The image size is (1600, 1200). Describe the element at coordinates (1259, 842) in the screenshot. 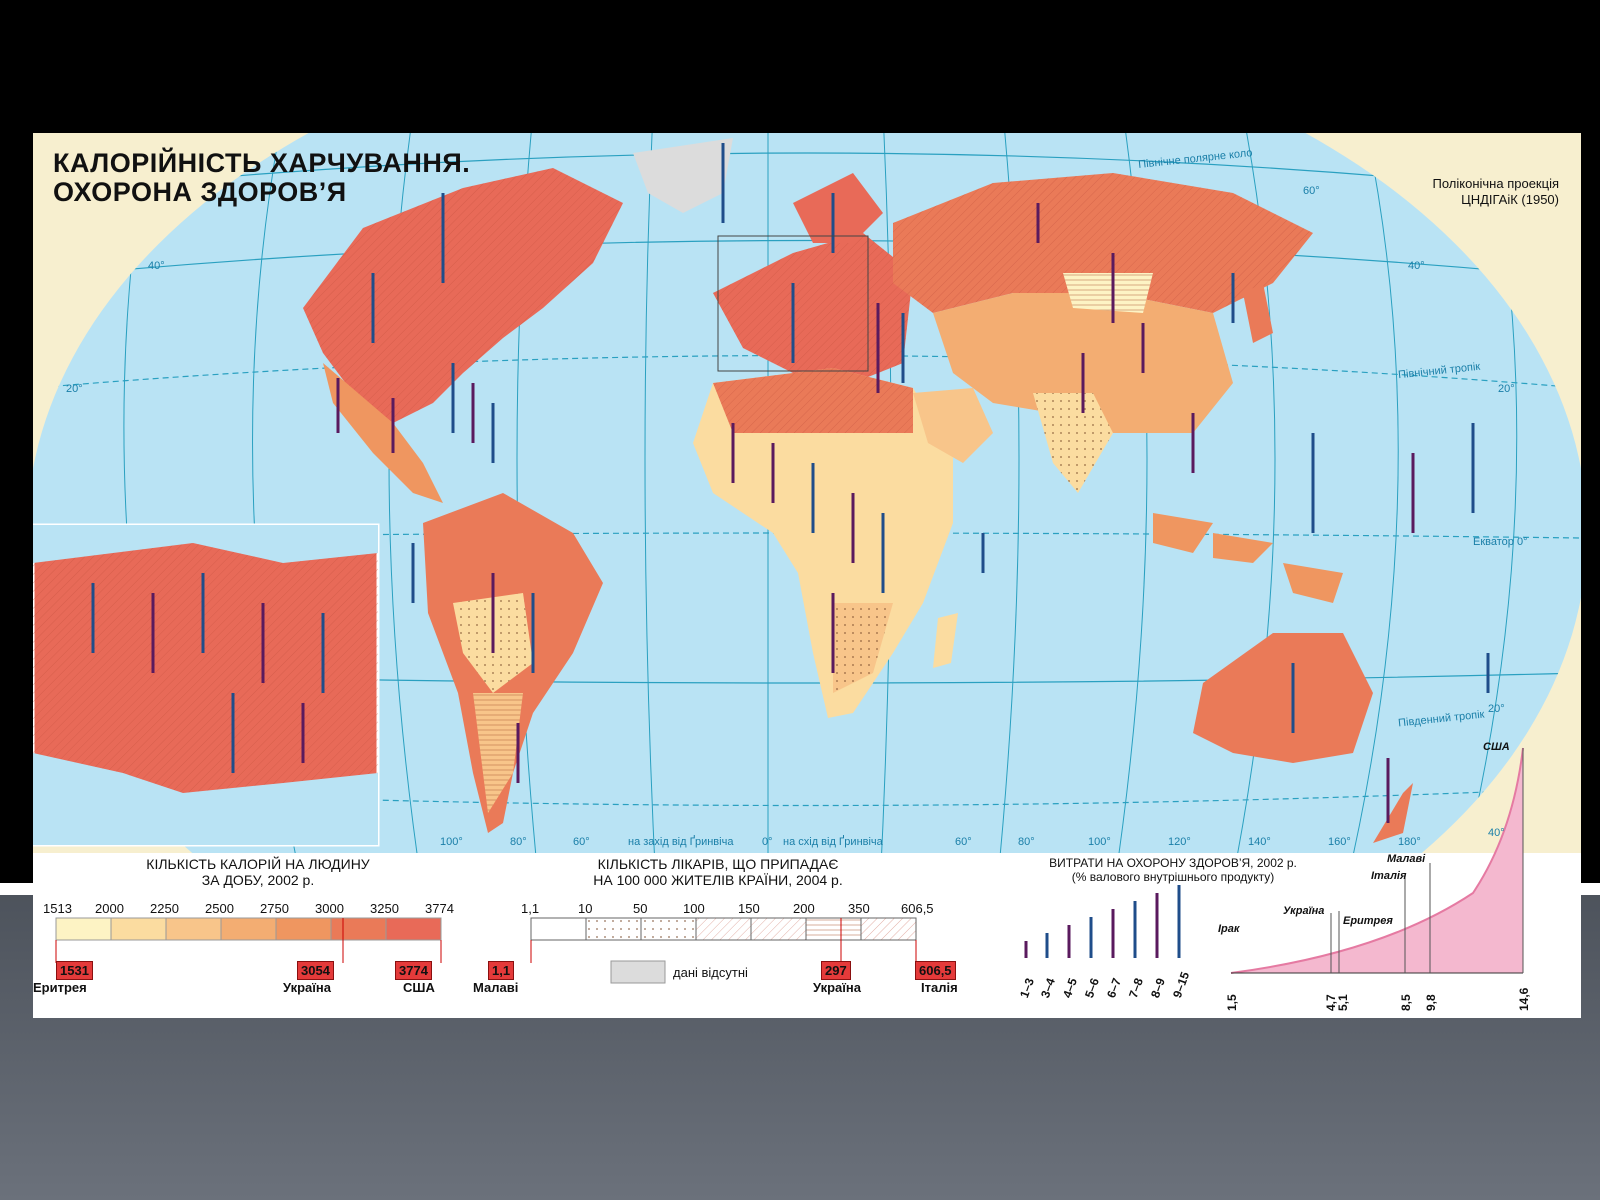

I see `lon-140e-label: 140°` at that location.